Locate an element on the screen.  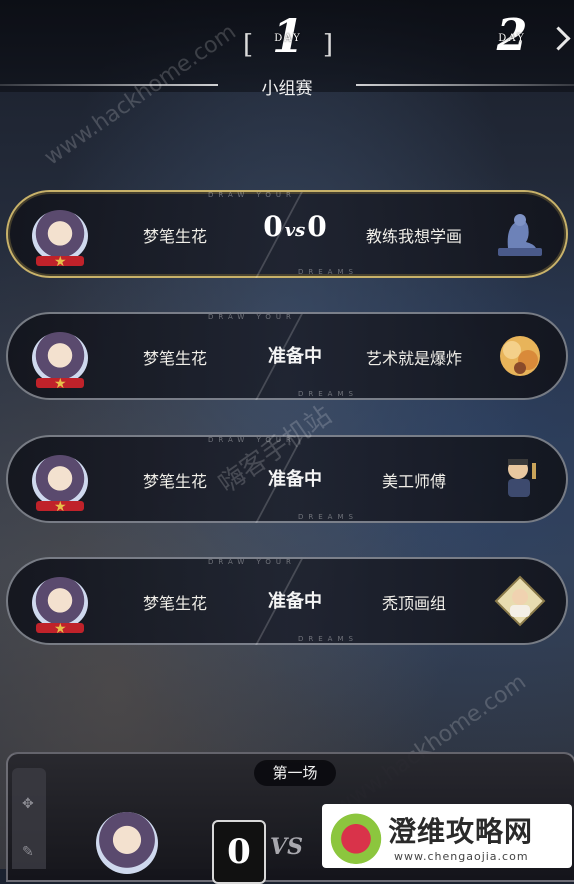
match-card: DRAW YOUR DREAMS ★ 梦笔生花 准备中 秃顶画组 is located at coordinates (287, 601).